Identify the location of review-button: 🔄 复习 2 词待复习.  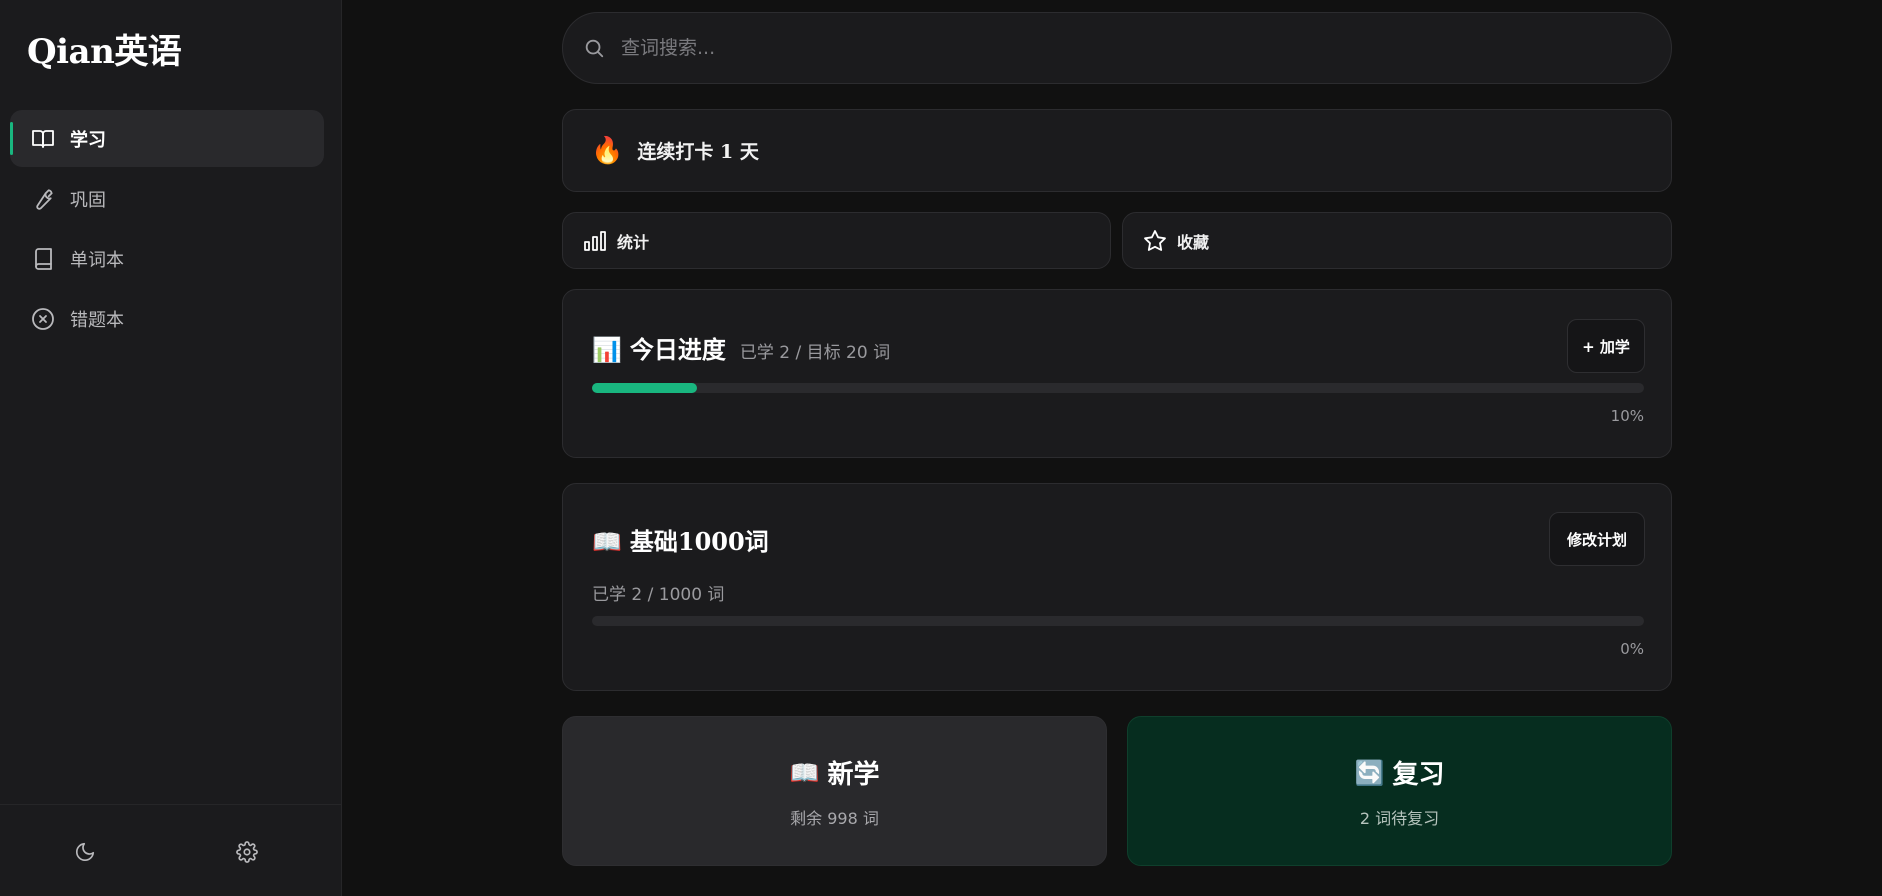
(1399, 791).